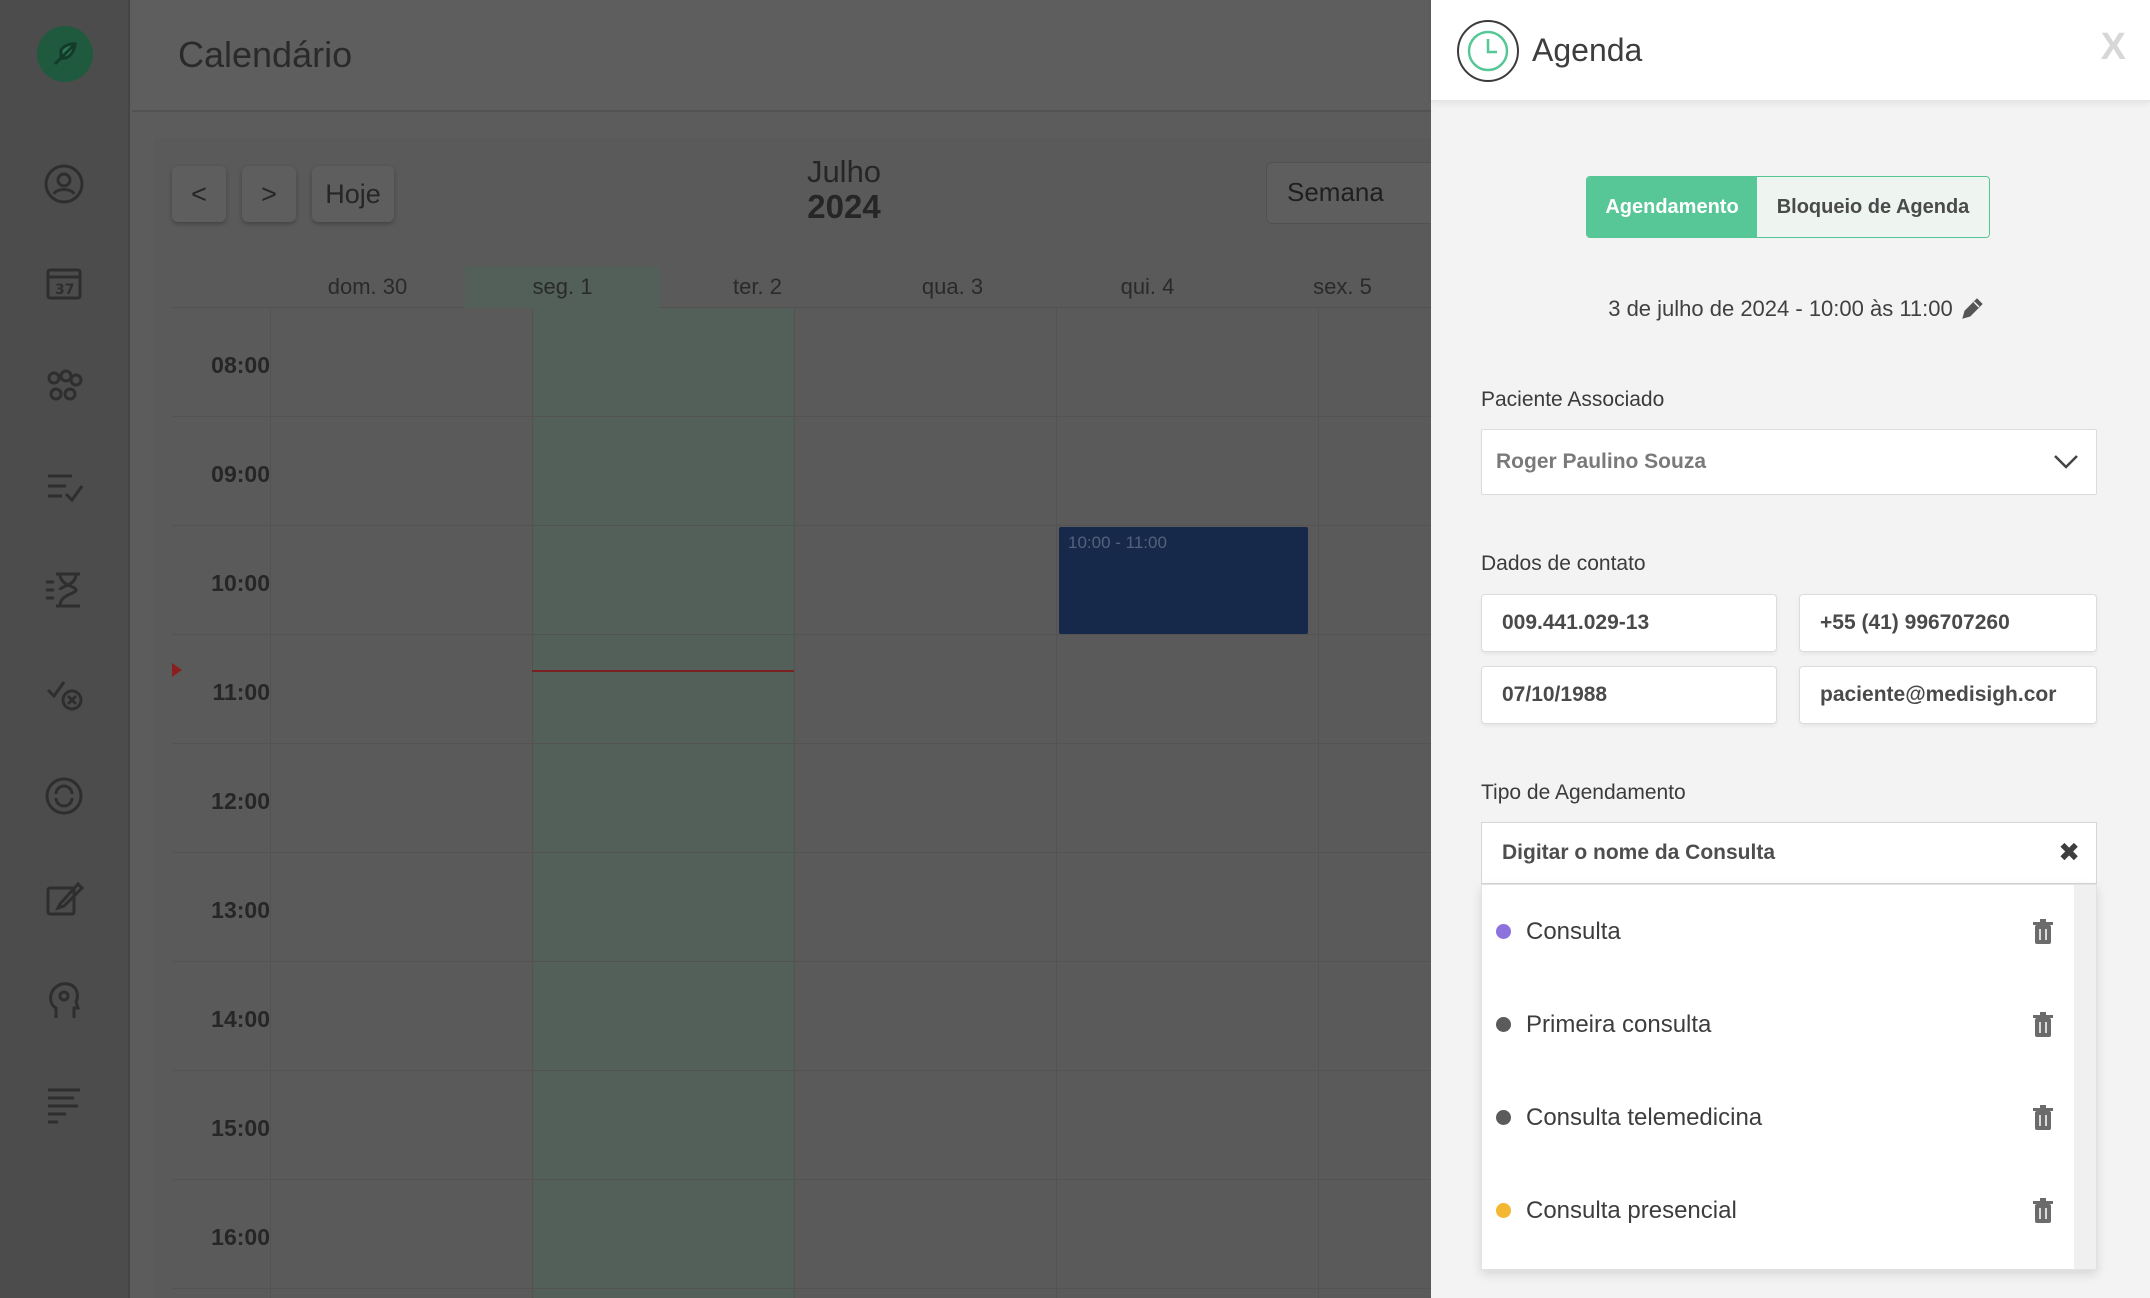 The height and width of the screenshot is (1298, 2150). Describe the element at coordinates (65, 649) in the screenshot. I see `sidebar: 37` at that location.